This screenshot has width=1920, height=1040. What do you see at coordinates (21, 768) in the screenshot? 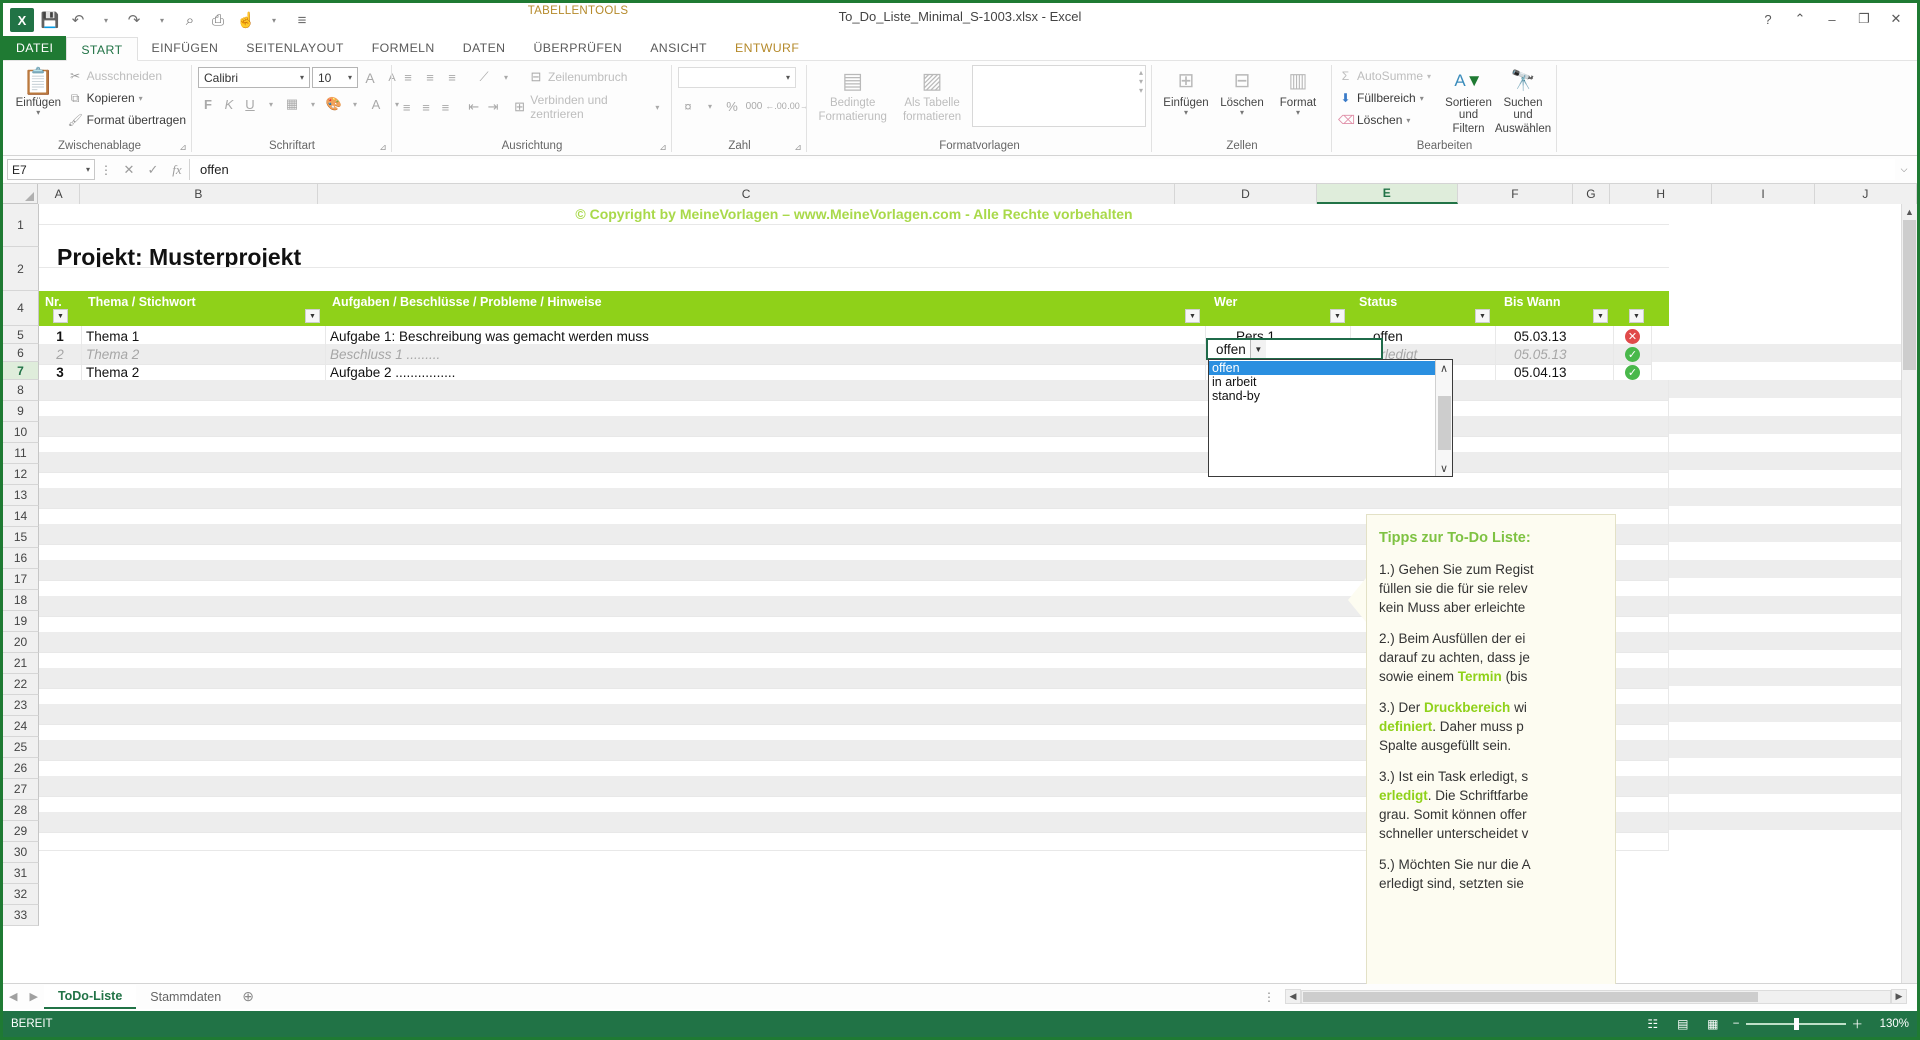
I see `row-header-26: 26` at bounding box center [21, 768].